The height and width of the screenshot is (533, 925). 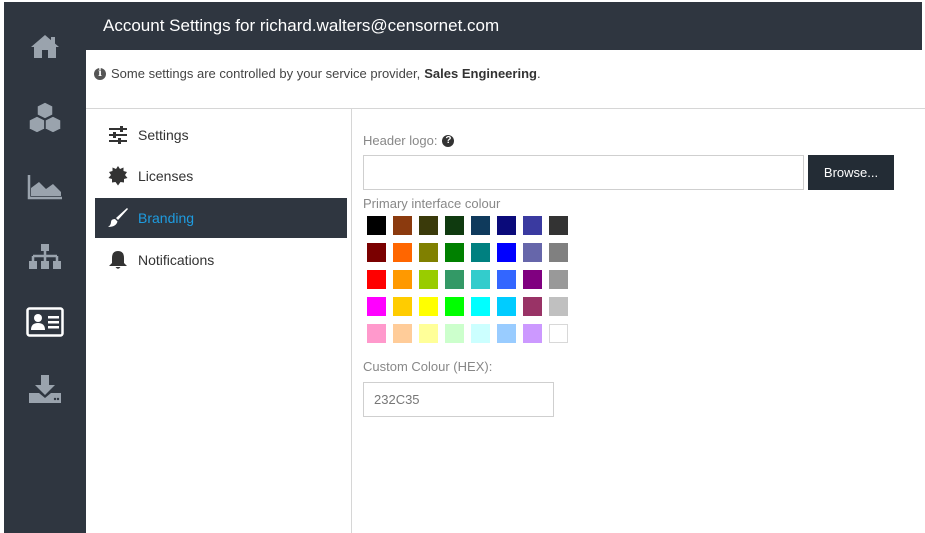 I want to click on rail-home-button, so click(x=45, y=46).